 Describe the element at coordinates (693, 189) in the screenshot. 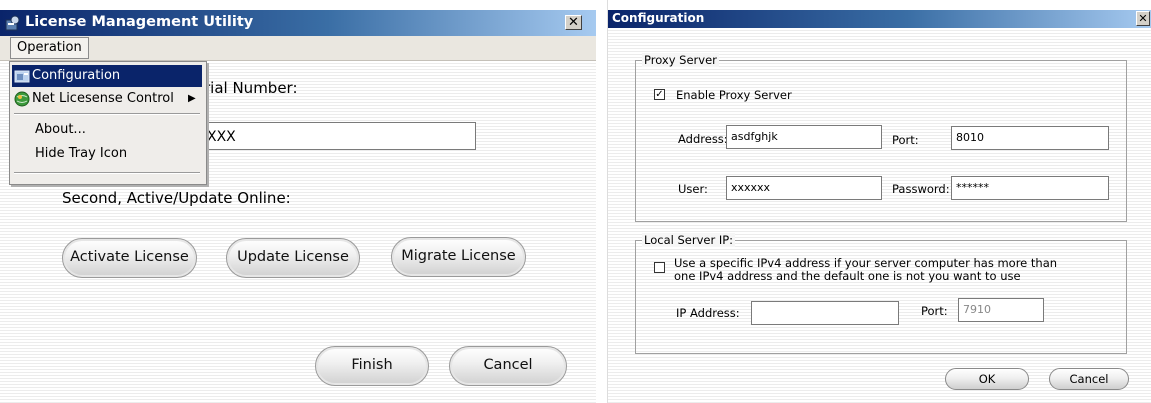

I see `user-label: User:` at that location.